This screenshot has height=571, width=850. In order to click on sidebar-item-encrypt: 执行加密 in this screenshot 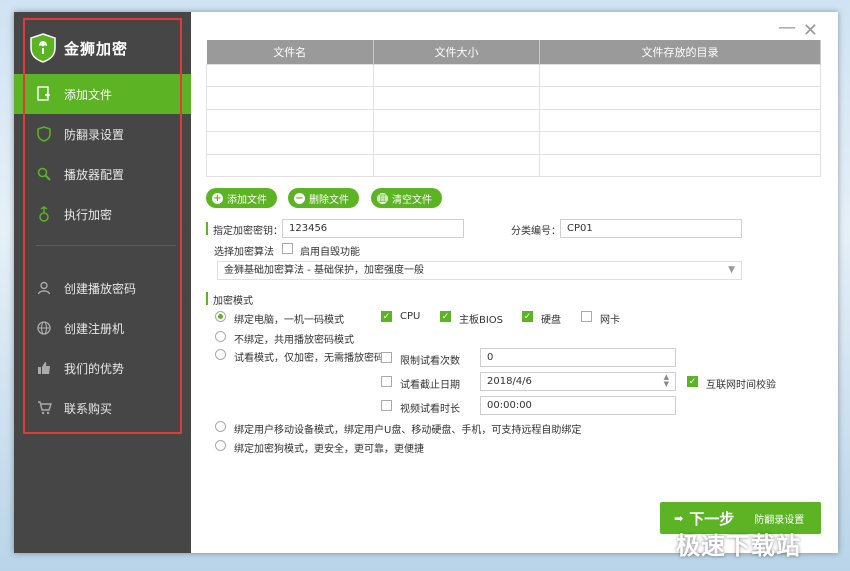, I will do `click(102, 214)`.